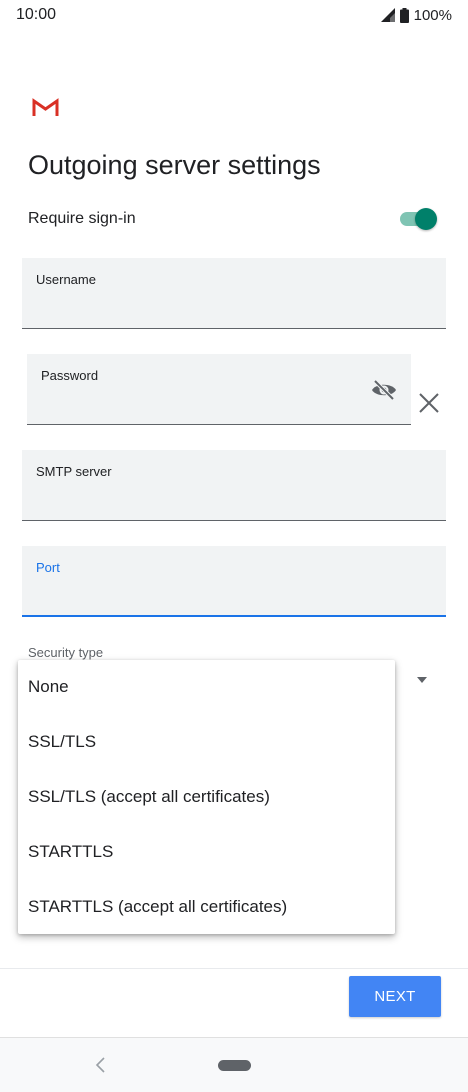 This screenshot has height=1092, width=468. What do you see at coordinates (432, 15) in the screenshot?
I see `battery-percent: 100%` at bounding box center [432, 15].